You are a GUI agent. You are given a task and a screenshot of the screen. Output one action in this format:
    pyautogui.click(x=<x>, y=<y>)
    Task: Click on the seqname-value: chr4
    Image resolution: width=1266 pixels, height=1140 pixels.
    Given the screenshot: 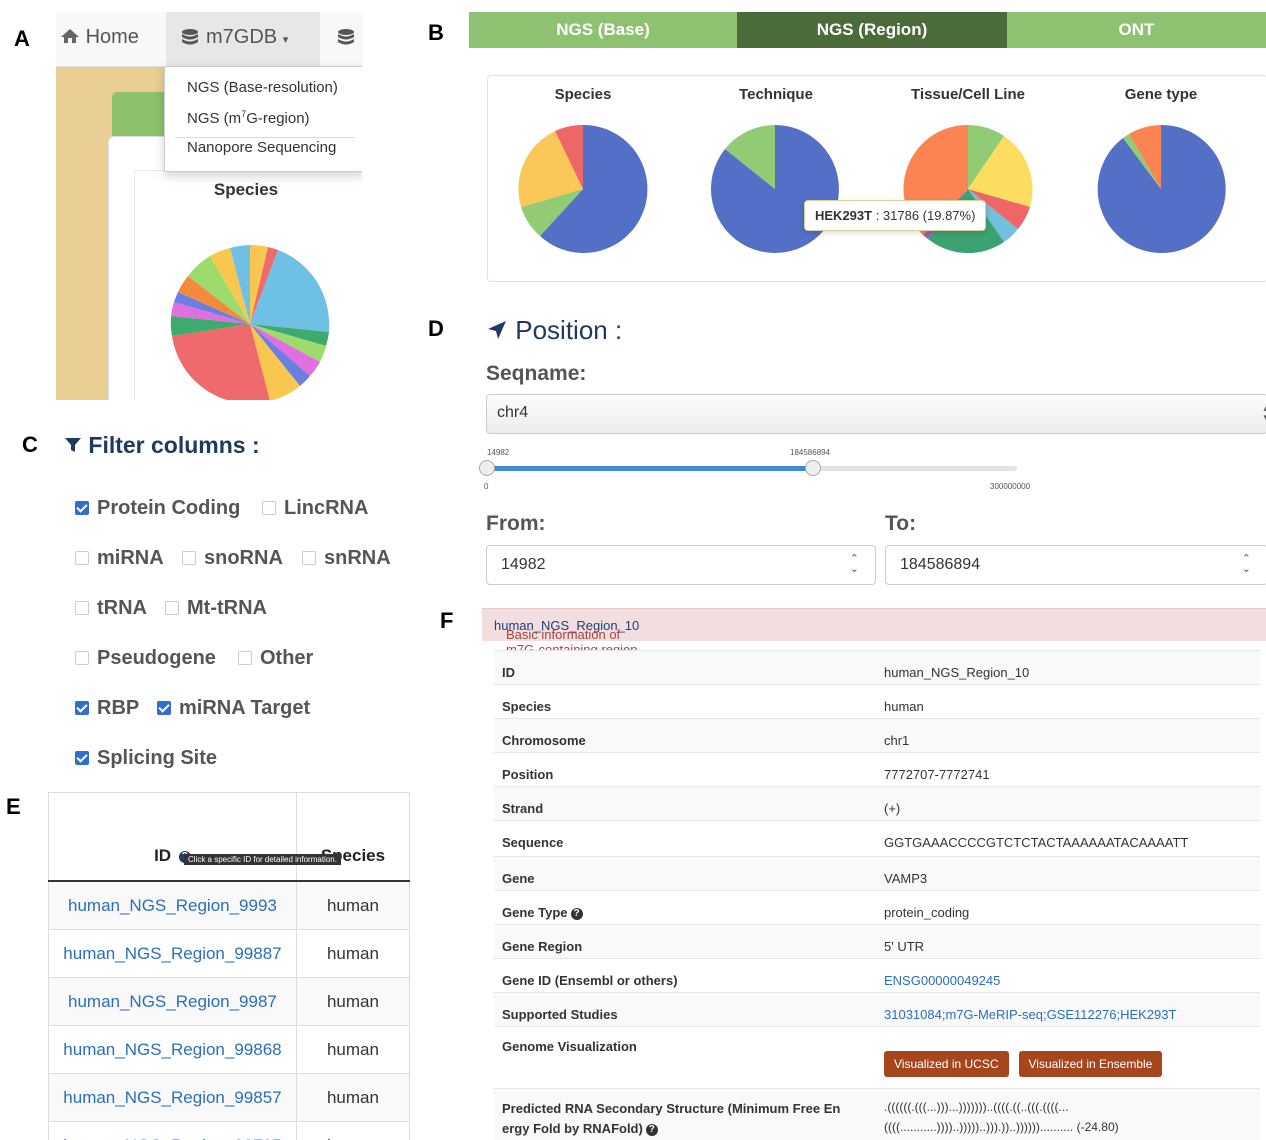 What is the action you would take?
    pyautogui.click(x=513, y=412)
    